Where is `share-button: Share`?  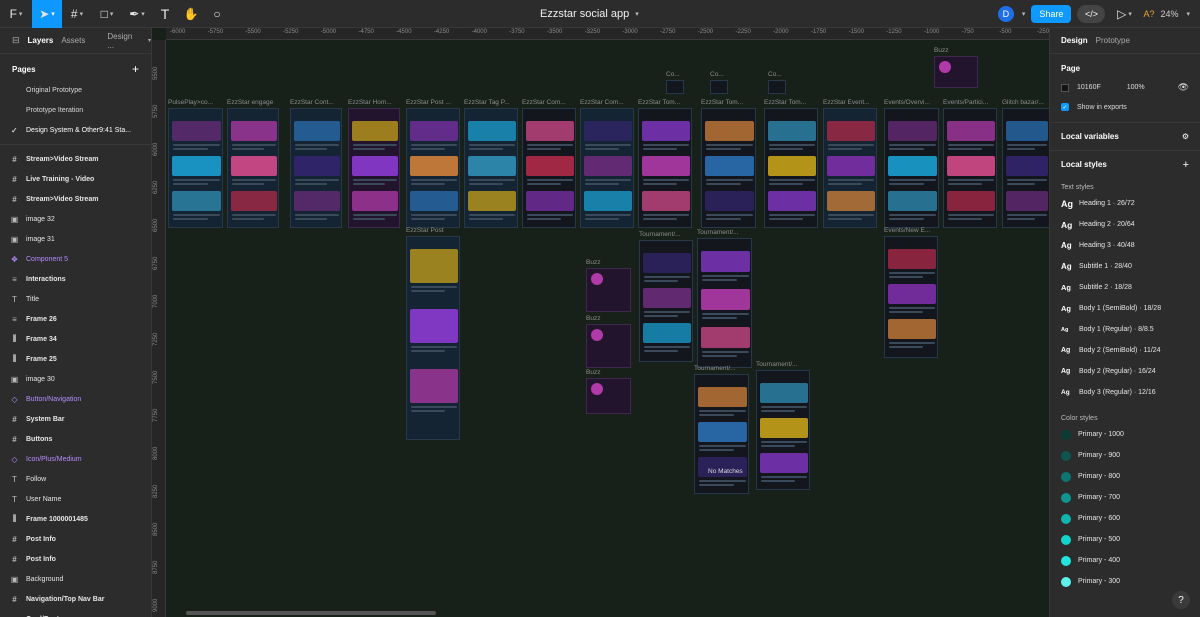 share-button: Share is located at coordinates (1051, 14).